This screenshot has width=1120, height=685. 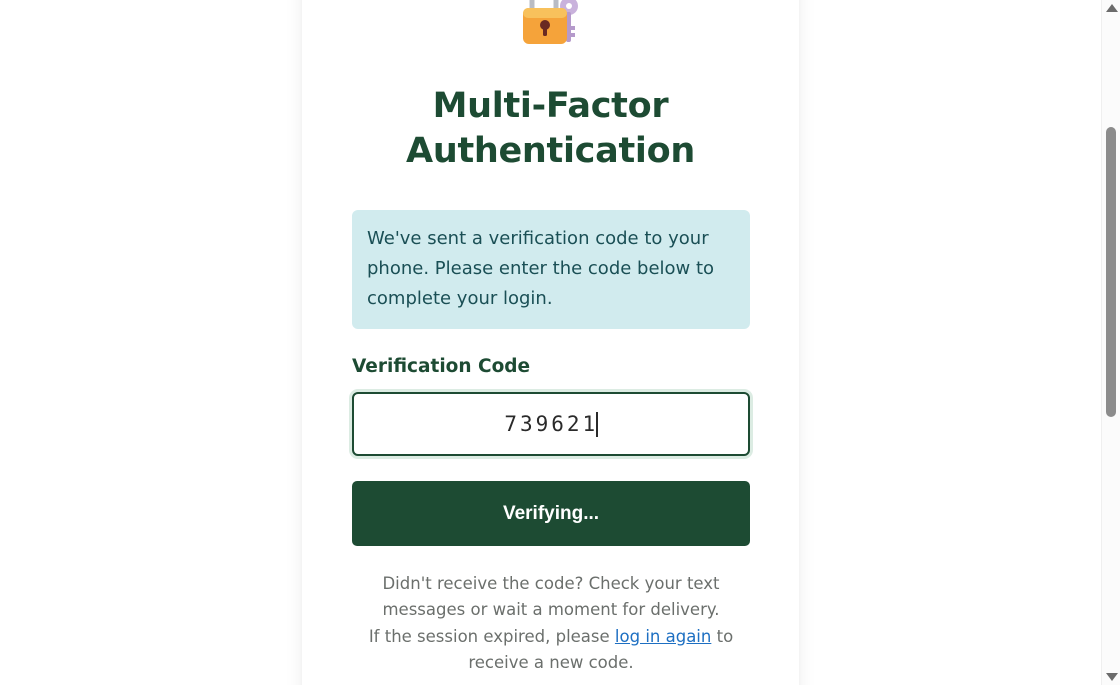 I want to click on page-title-line1: Multi-Factor, so click(x=550, y=106).